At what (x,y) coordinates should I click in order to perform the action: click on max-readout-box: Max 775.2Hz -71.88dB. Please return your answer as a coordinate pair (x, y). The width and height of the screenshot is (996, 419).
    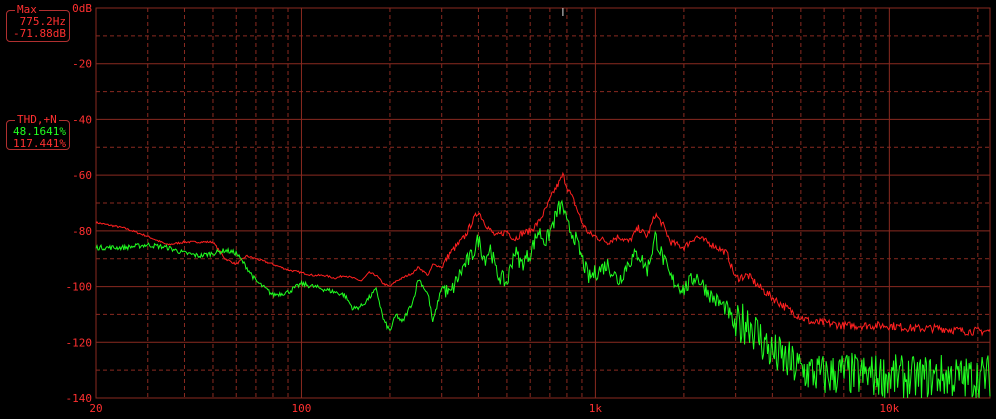
    Looking at the image, I should click on (38, 23).